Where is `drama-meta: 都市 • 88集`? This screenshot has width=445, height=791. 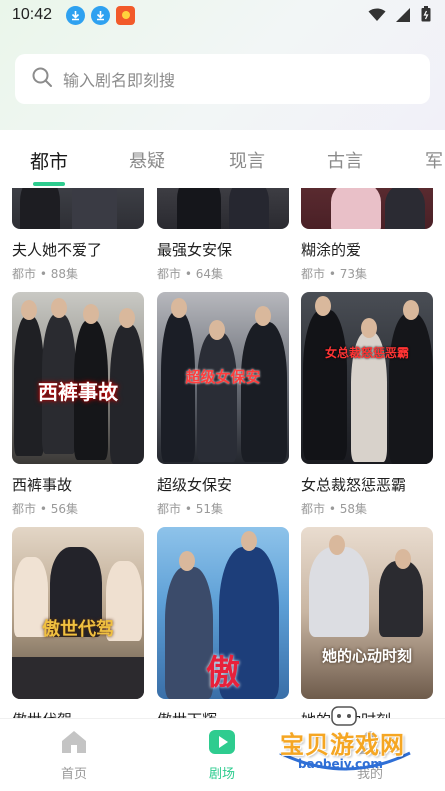
drama-meta: 都市 • 88集 is located at coordinates (45, 274).